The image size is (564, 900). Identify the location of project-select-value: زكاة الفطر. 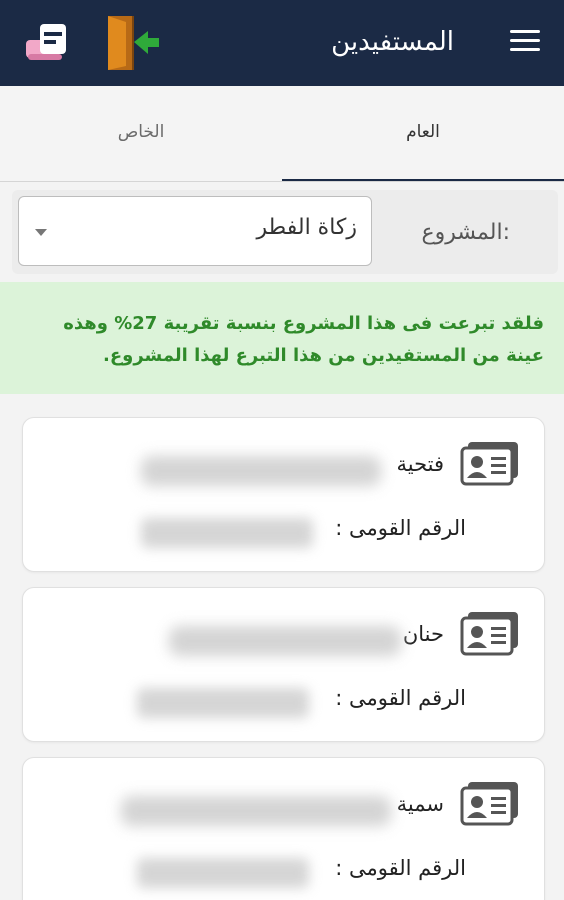
(306, 227).